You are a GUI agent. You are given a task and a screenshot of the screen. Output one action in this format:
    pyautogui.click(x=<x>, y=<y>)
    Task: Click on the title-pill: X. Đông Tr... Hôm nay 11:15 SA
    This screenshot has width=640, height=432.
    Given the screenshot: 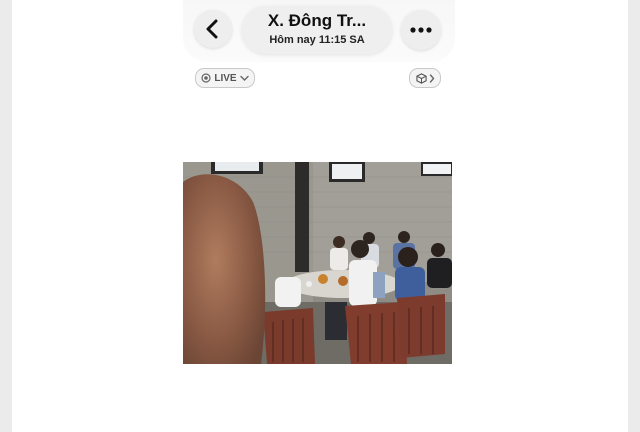 What is the action you would take?
    pyautogui.click(x=317, y=30)
    